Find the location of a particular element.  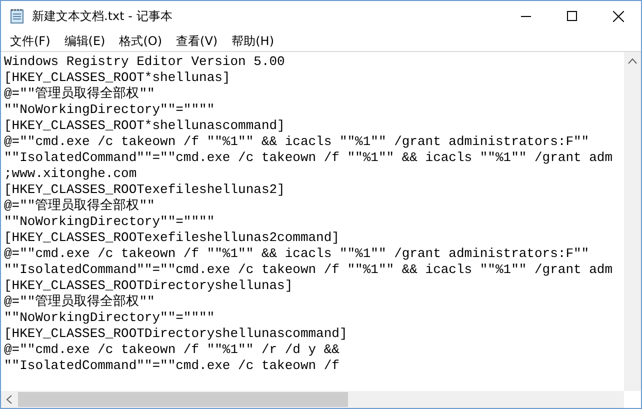

menu-item: 查看(V) is located at coordinates (197, 41).